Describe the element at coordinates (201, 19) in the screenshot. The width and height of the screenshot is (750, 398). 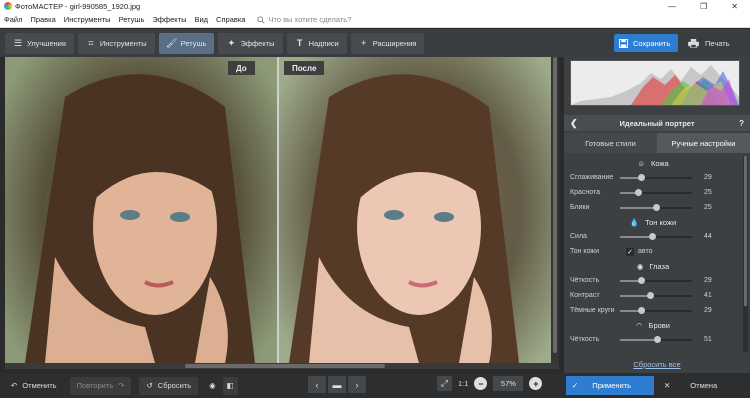
I see `menu-item-view: Вид` at that location.